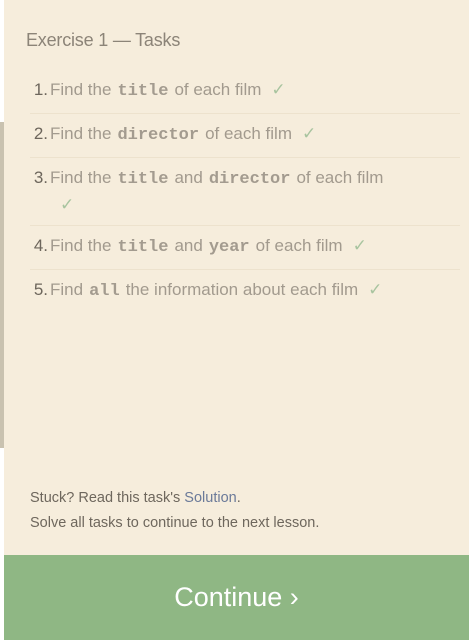 Image resolution: width=472 pixels, height=643 pixels. I want to click on task-item-4: 4. Find the title and year of each film ✓, so click(245, 247).